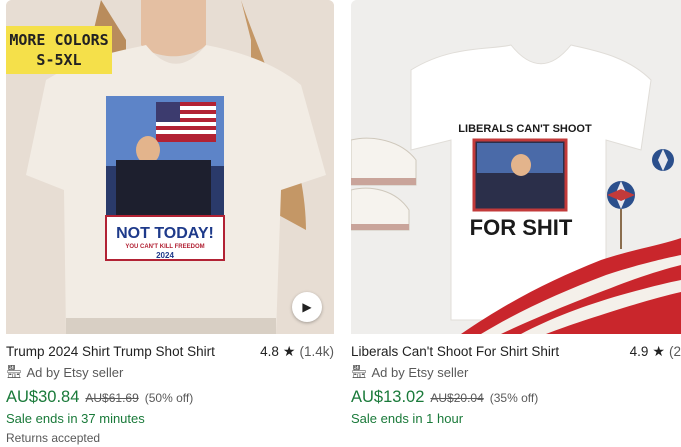 This screenshot has width=681, height=447. I want to click on review-count: (2, so click(674, 351).